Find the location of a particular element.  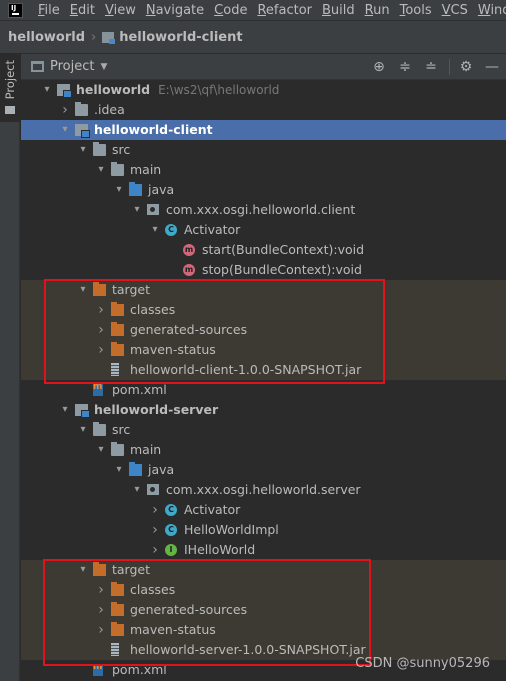

breadcrumb-root: helloworld is located at coordinates (46, 37).